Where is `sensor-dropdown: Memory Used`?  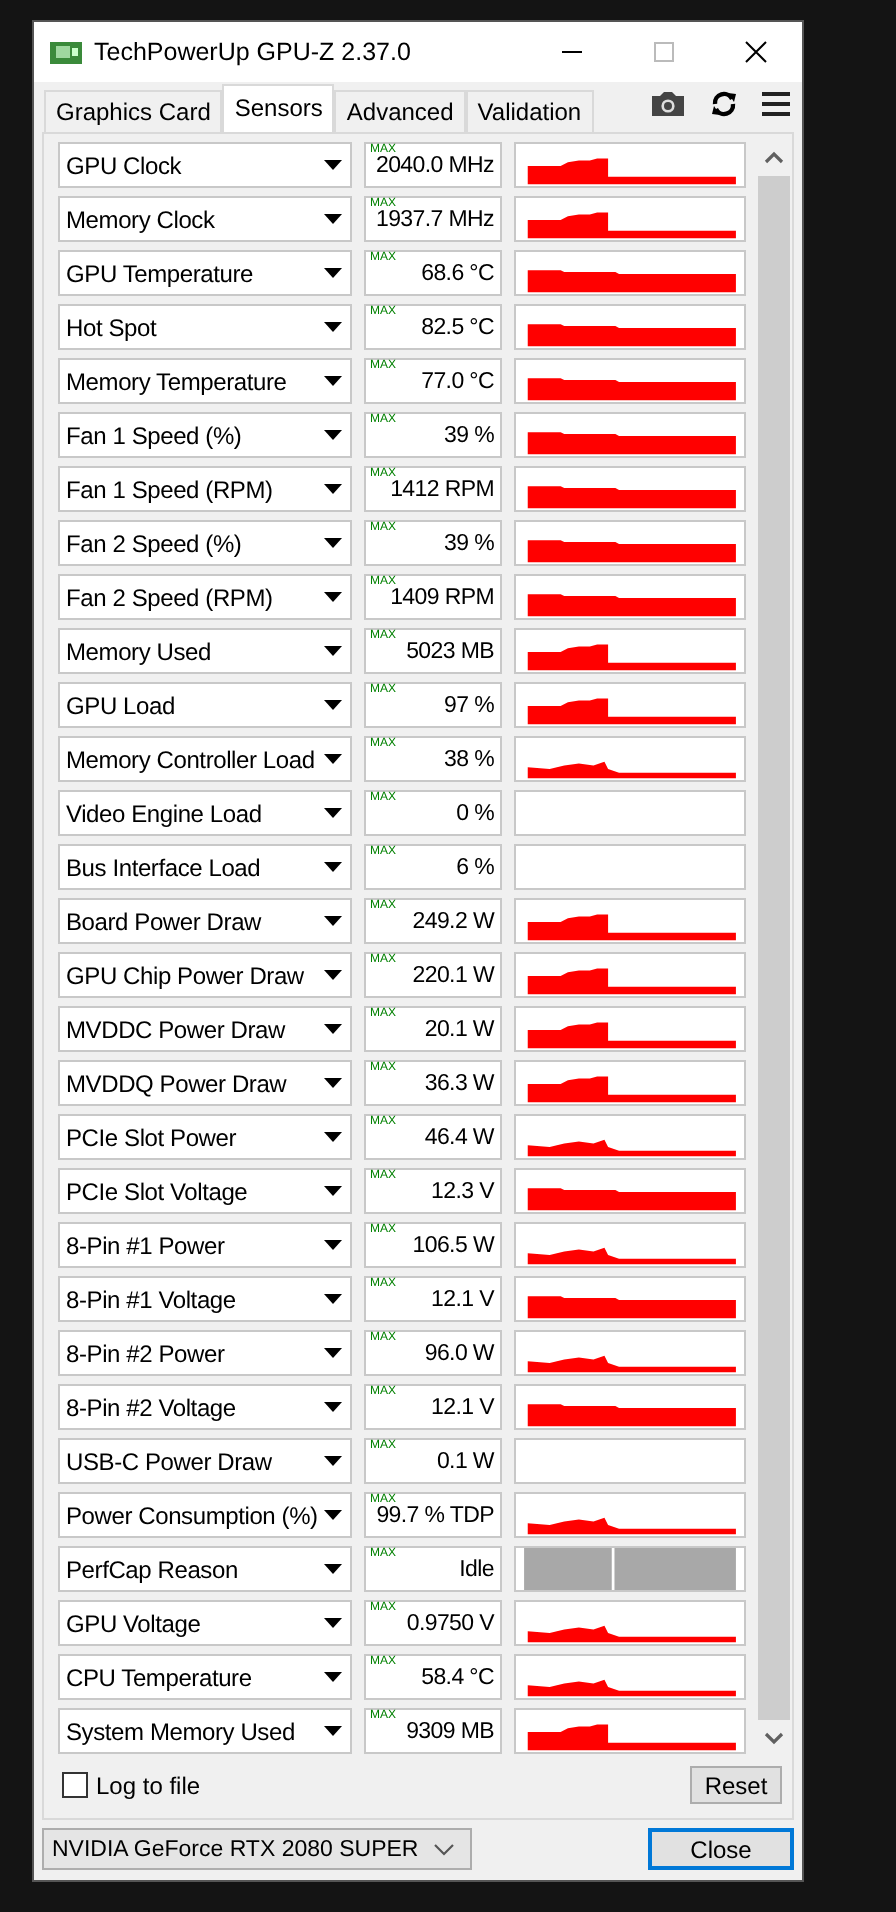
sensor-dropdown: Memory Used is located at coordinates (205, 651).